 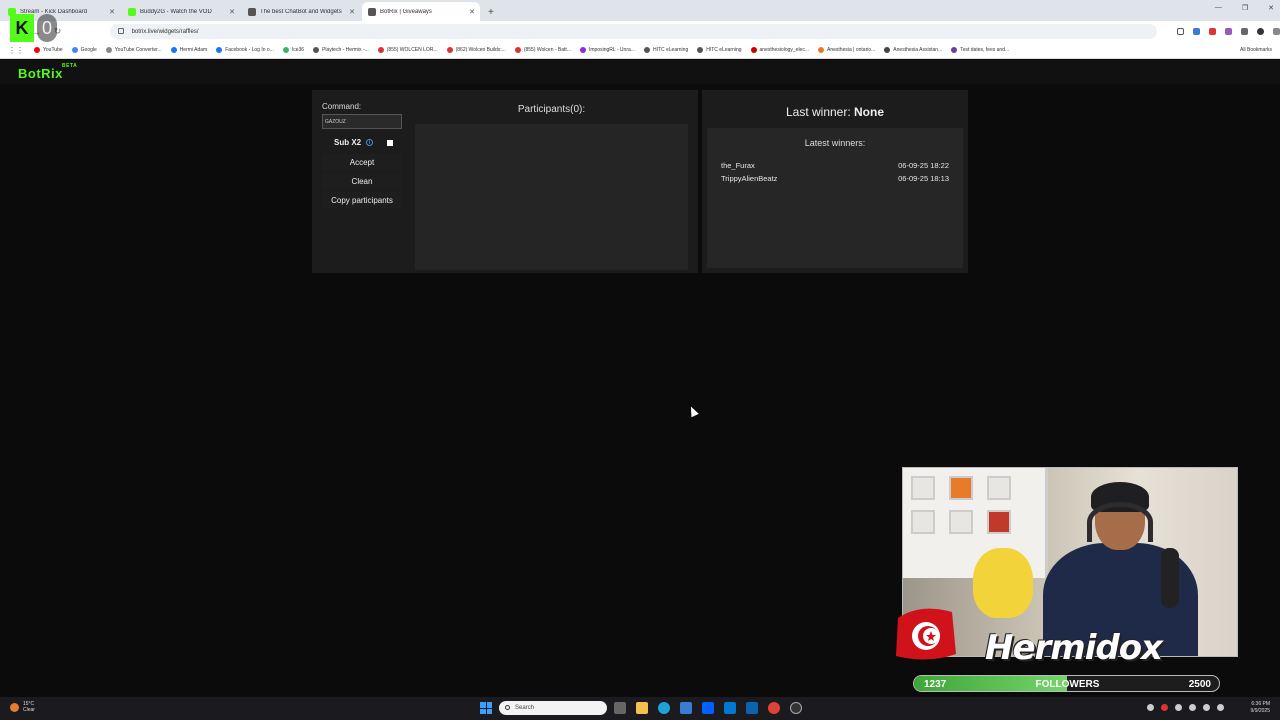 I want to click on weather-widget: 15°C Clear, so click(x=22, y=707).